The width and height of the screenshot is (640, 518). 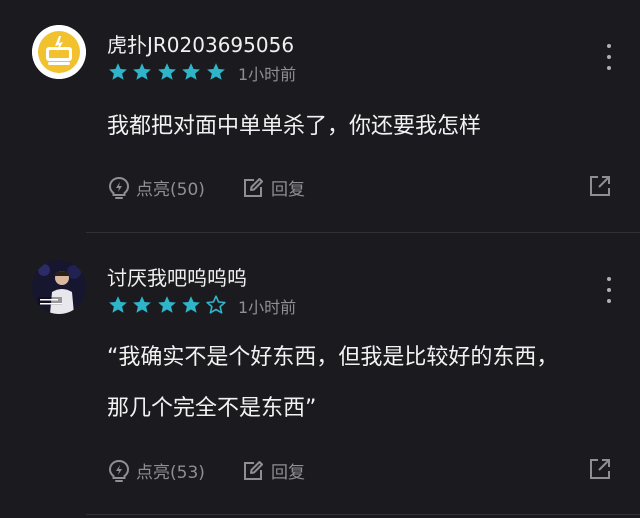 I want to click on comment-text: 我都把对面中单单杀了，你还要我怎样, so click(x=364, y=126).